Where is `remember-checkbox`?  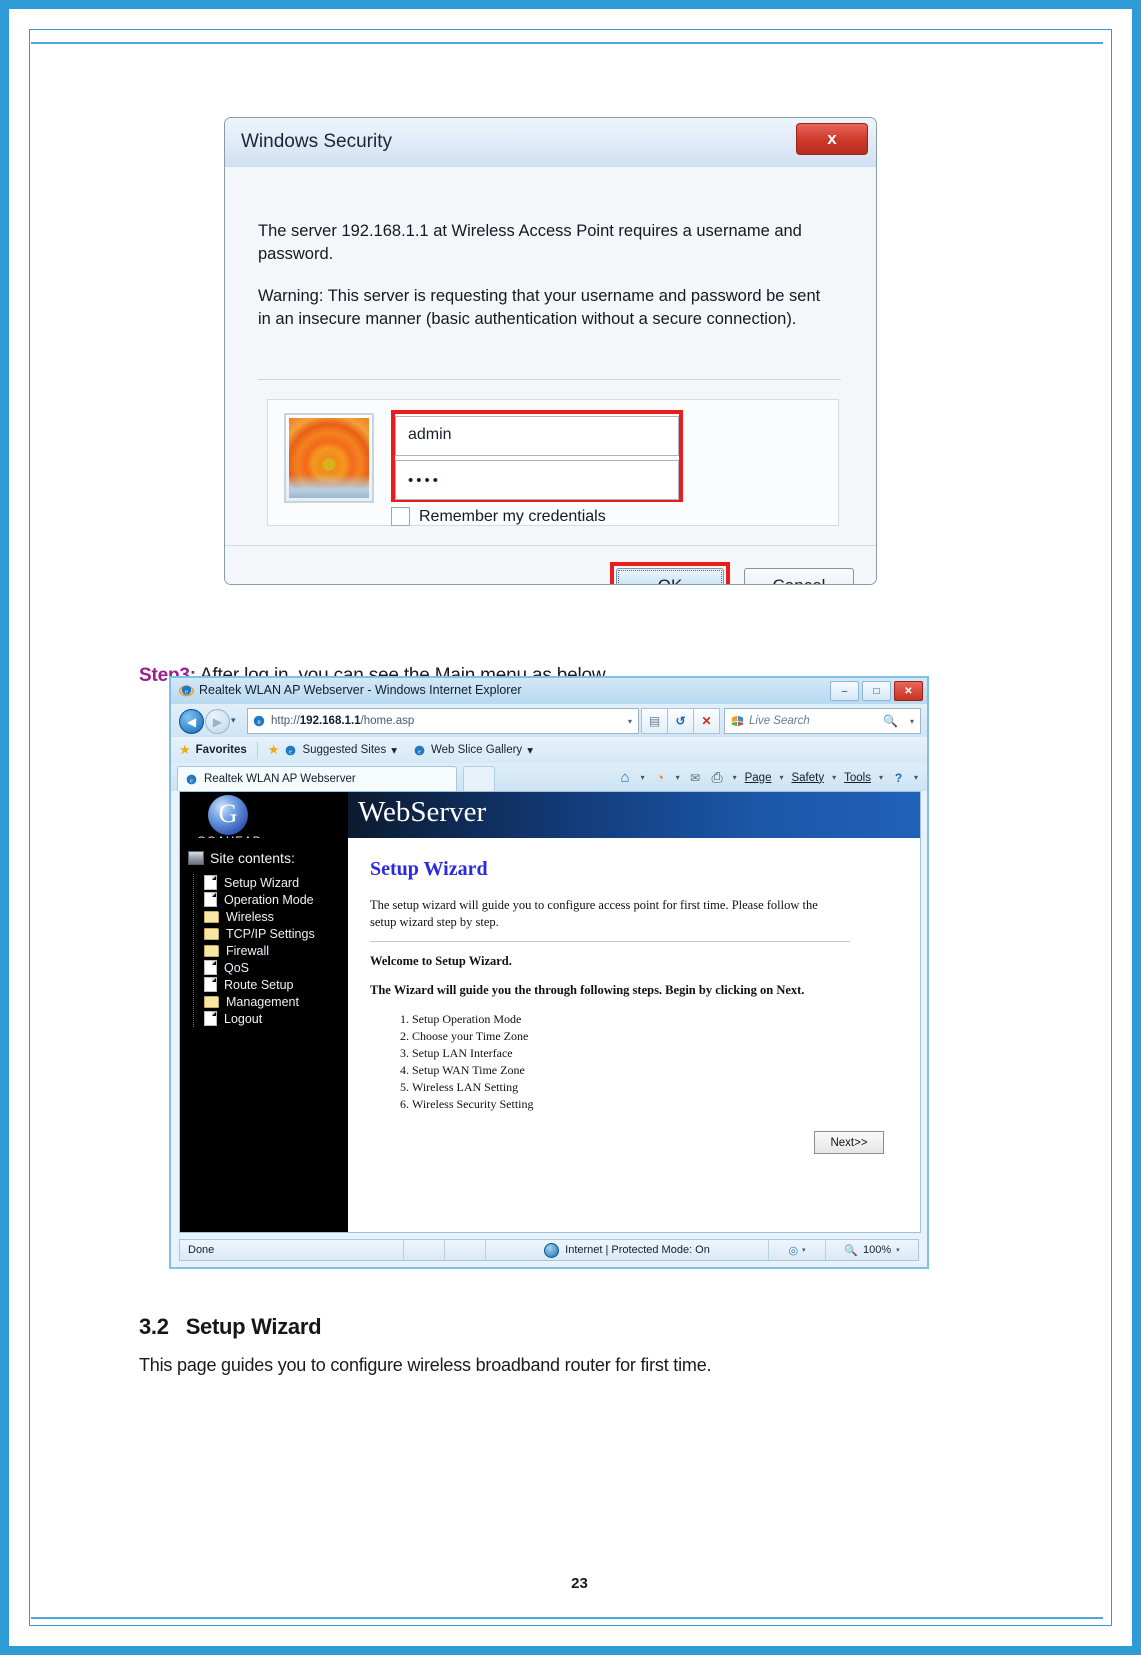
remember-checkbox is located at coordinates (400, 516).